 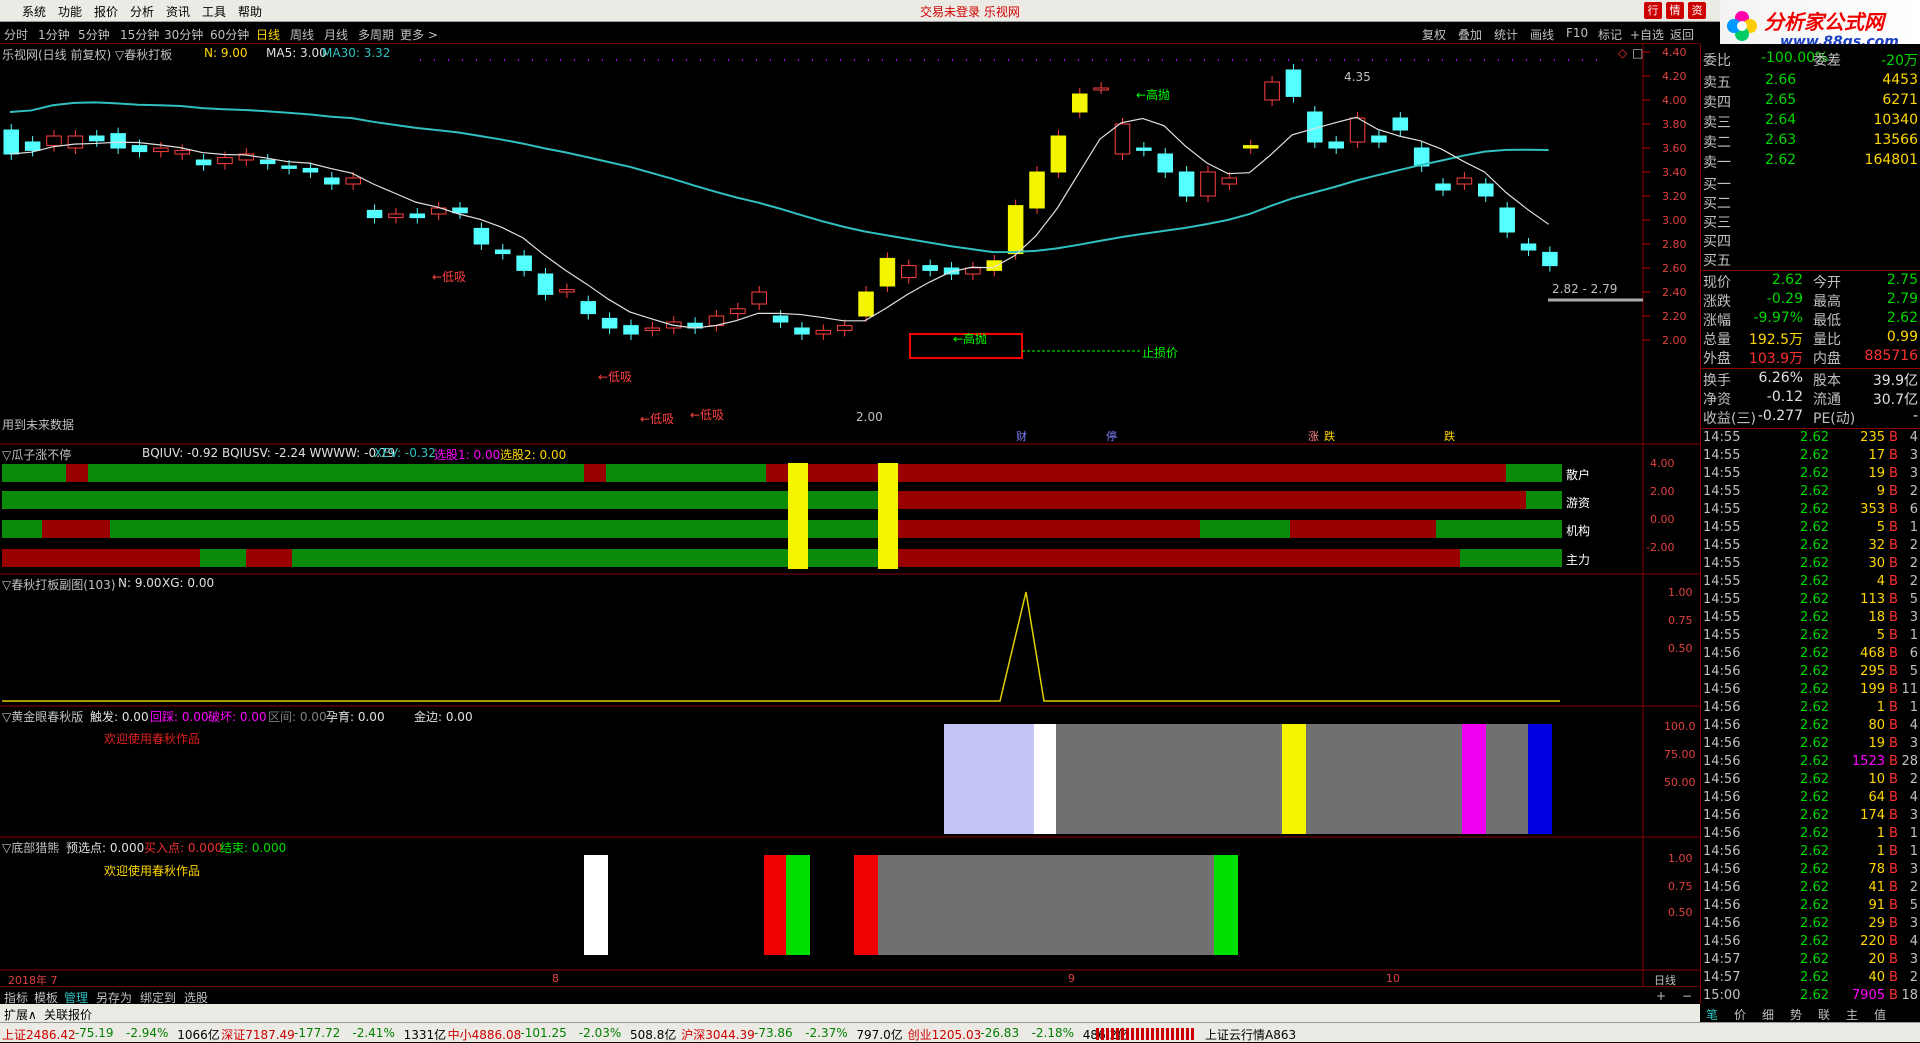 I want to click on status-index-item: -73.86, so click(x=773, y=1033).